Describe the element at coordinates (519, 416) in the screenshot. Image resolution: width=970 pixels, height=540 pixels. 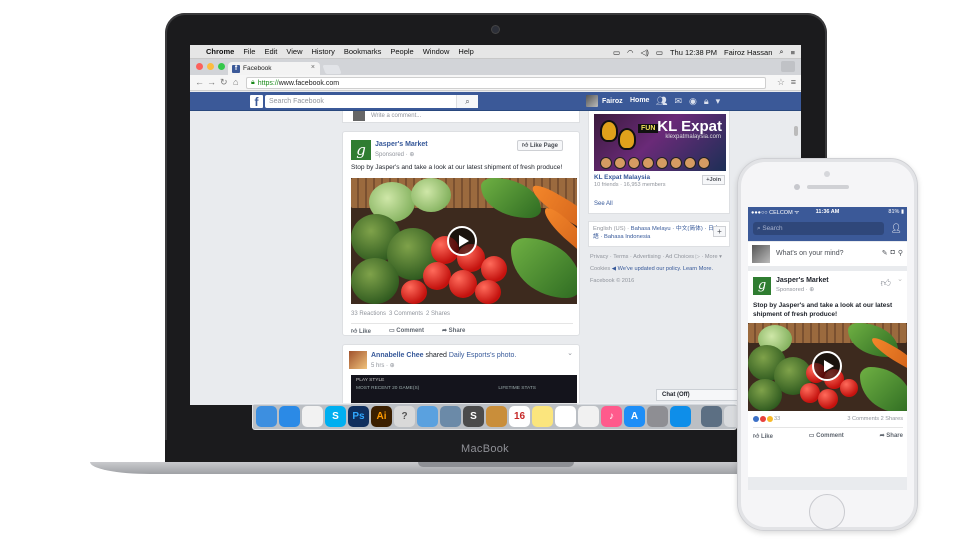
I see `calendar-icon: 16` at that location.